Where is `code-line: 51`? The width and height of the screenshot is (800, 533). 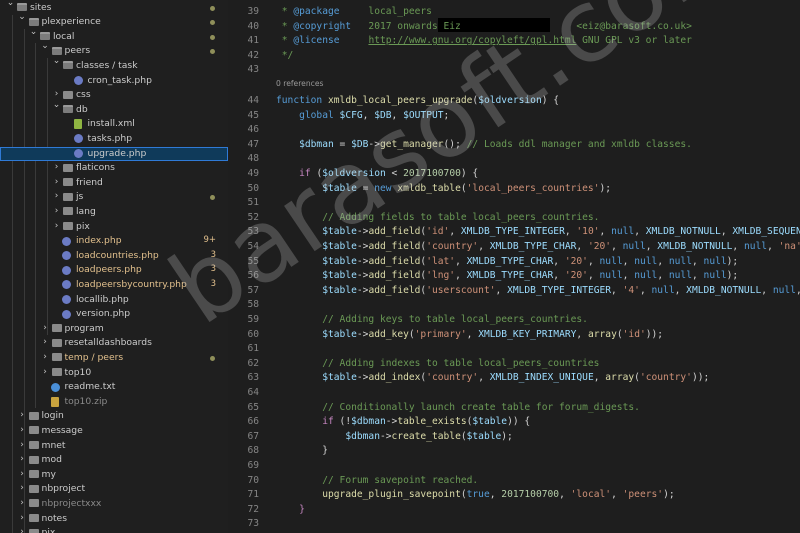 code-line: 51 is located at coordinates (514, 203).